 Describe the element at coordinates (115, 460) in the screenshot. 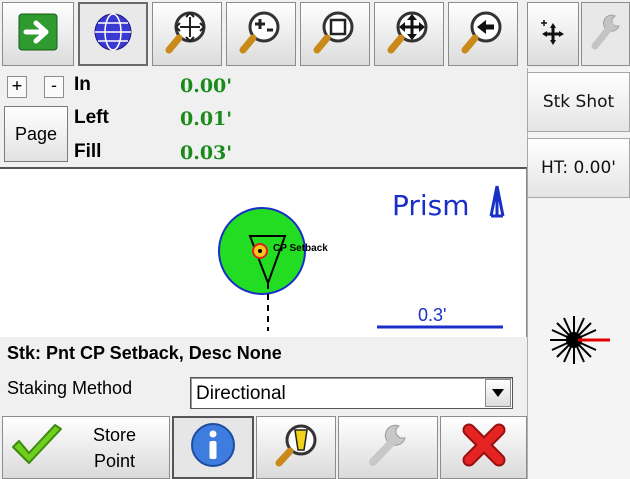

I see `store-point-label-line2: Point` at that location.